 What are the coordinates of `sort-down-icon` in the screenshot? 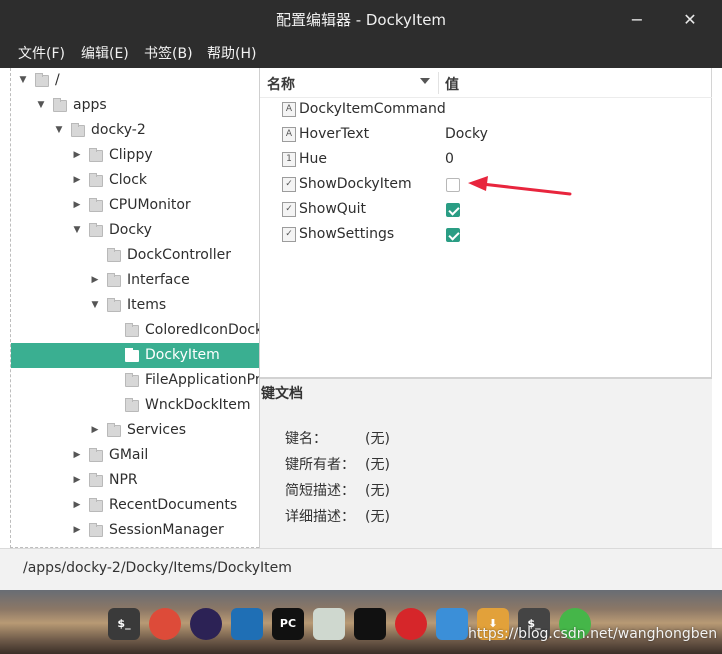 It's located at (425, 81).